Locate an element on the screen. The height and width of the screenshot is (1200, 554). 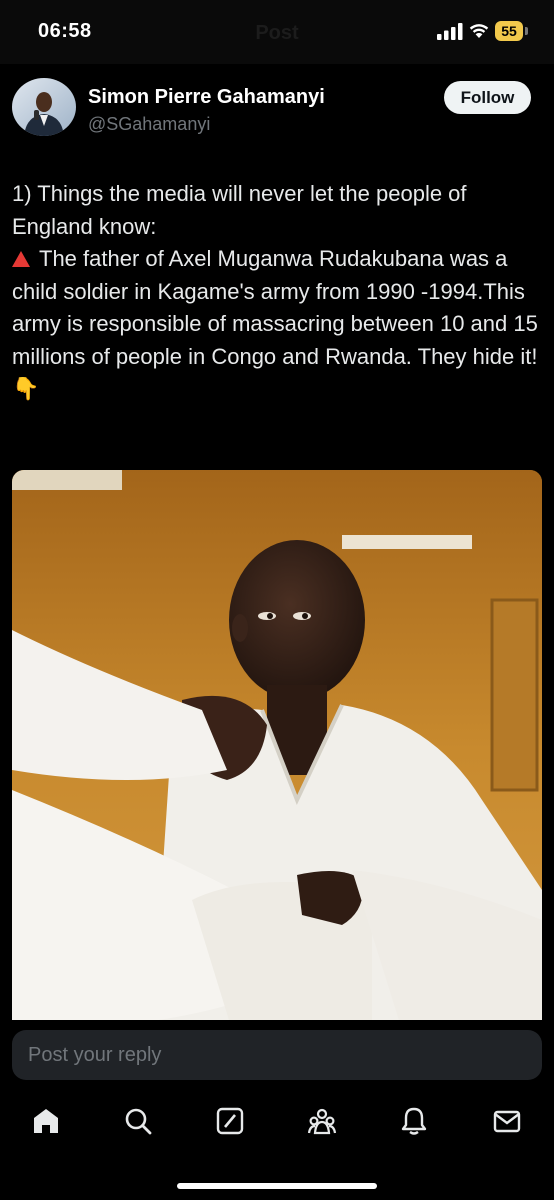
battery-icon: 55 is located at coordinates (512, 31).